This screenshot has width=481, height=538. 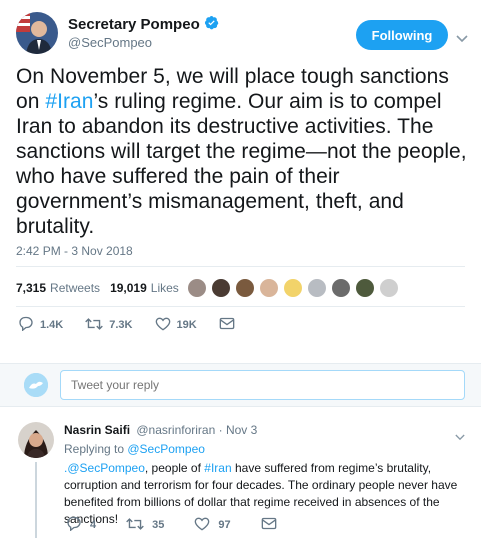 I want to click on following-button: Following, so click(x=402, y=35).